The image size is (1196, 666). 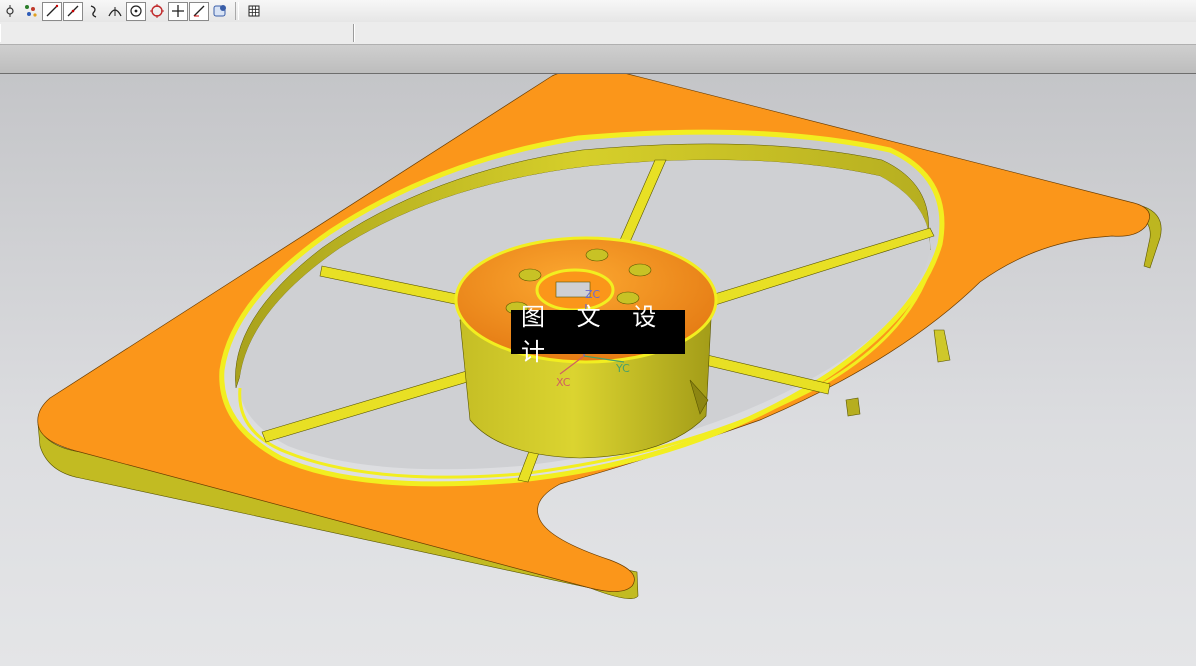 What do you see at coordinates (115, 11) in the screenshot?
I see `arc-icon` at bounding box center [115, 11].